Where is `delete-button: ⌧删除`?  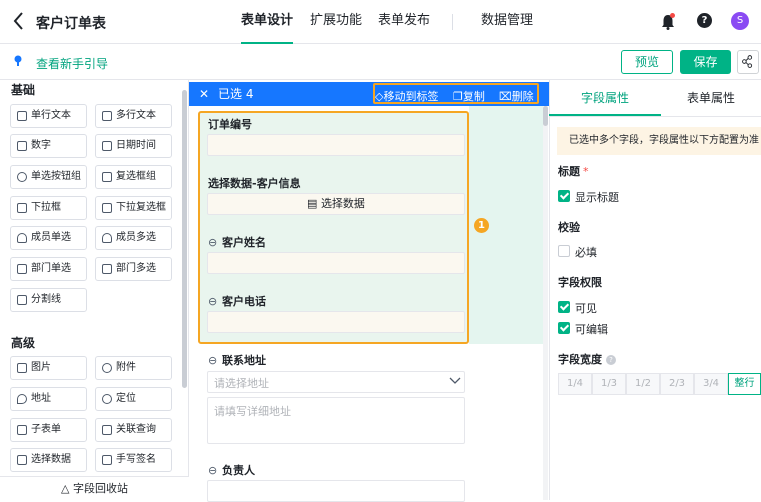
delete-button: ⌧删除 is located at coordinates (516, 96).